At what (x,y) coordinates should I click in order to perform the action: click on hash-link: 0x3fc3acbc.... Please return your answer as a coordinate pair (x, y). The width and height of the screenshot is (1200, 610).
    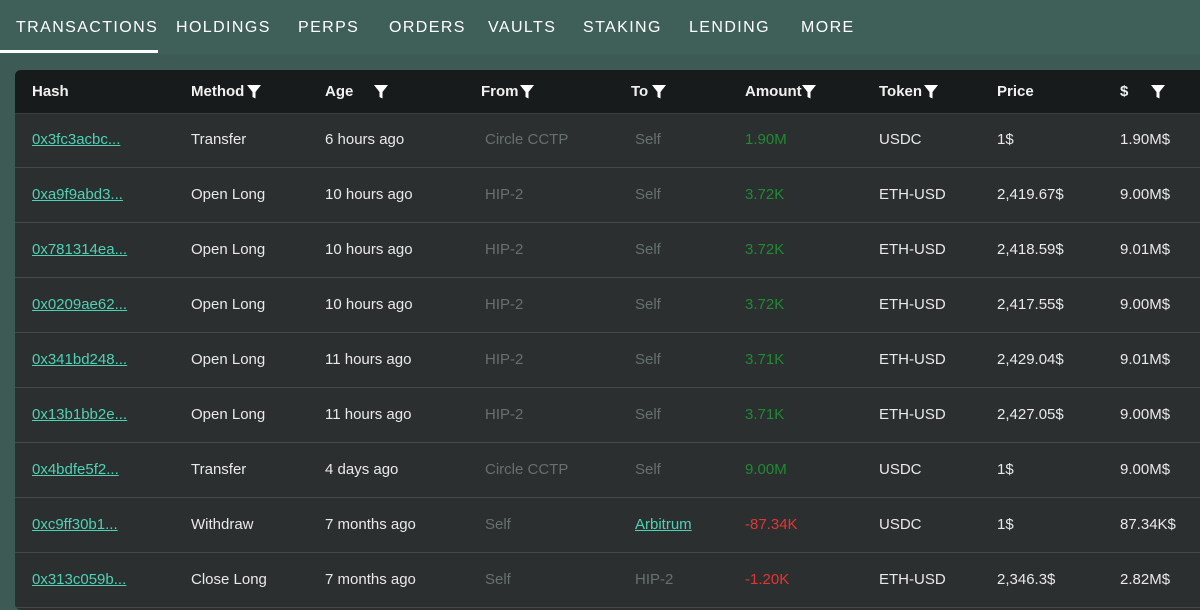
    Looking at the image, I should click on (76, 140).